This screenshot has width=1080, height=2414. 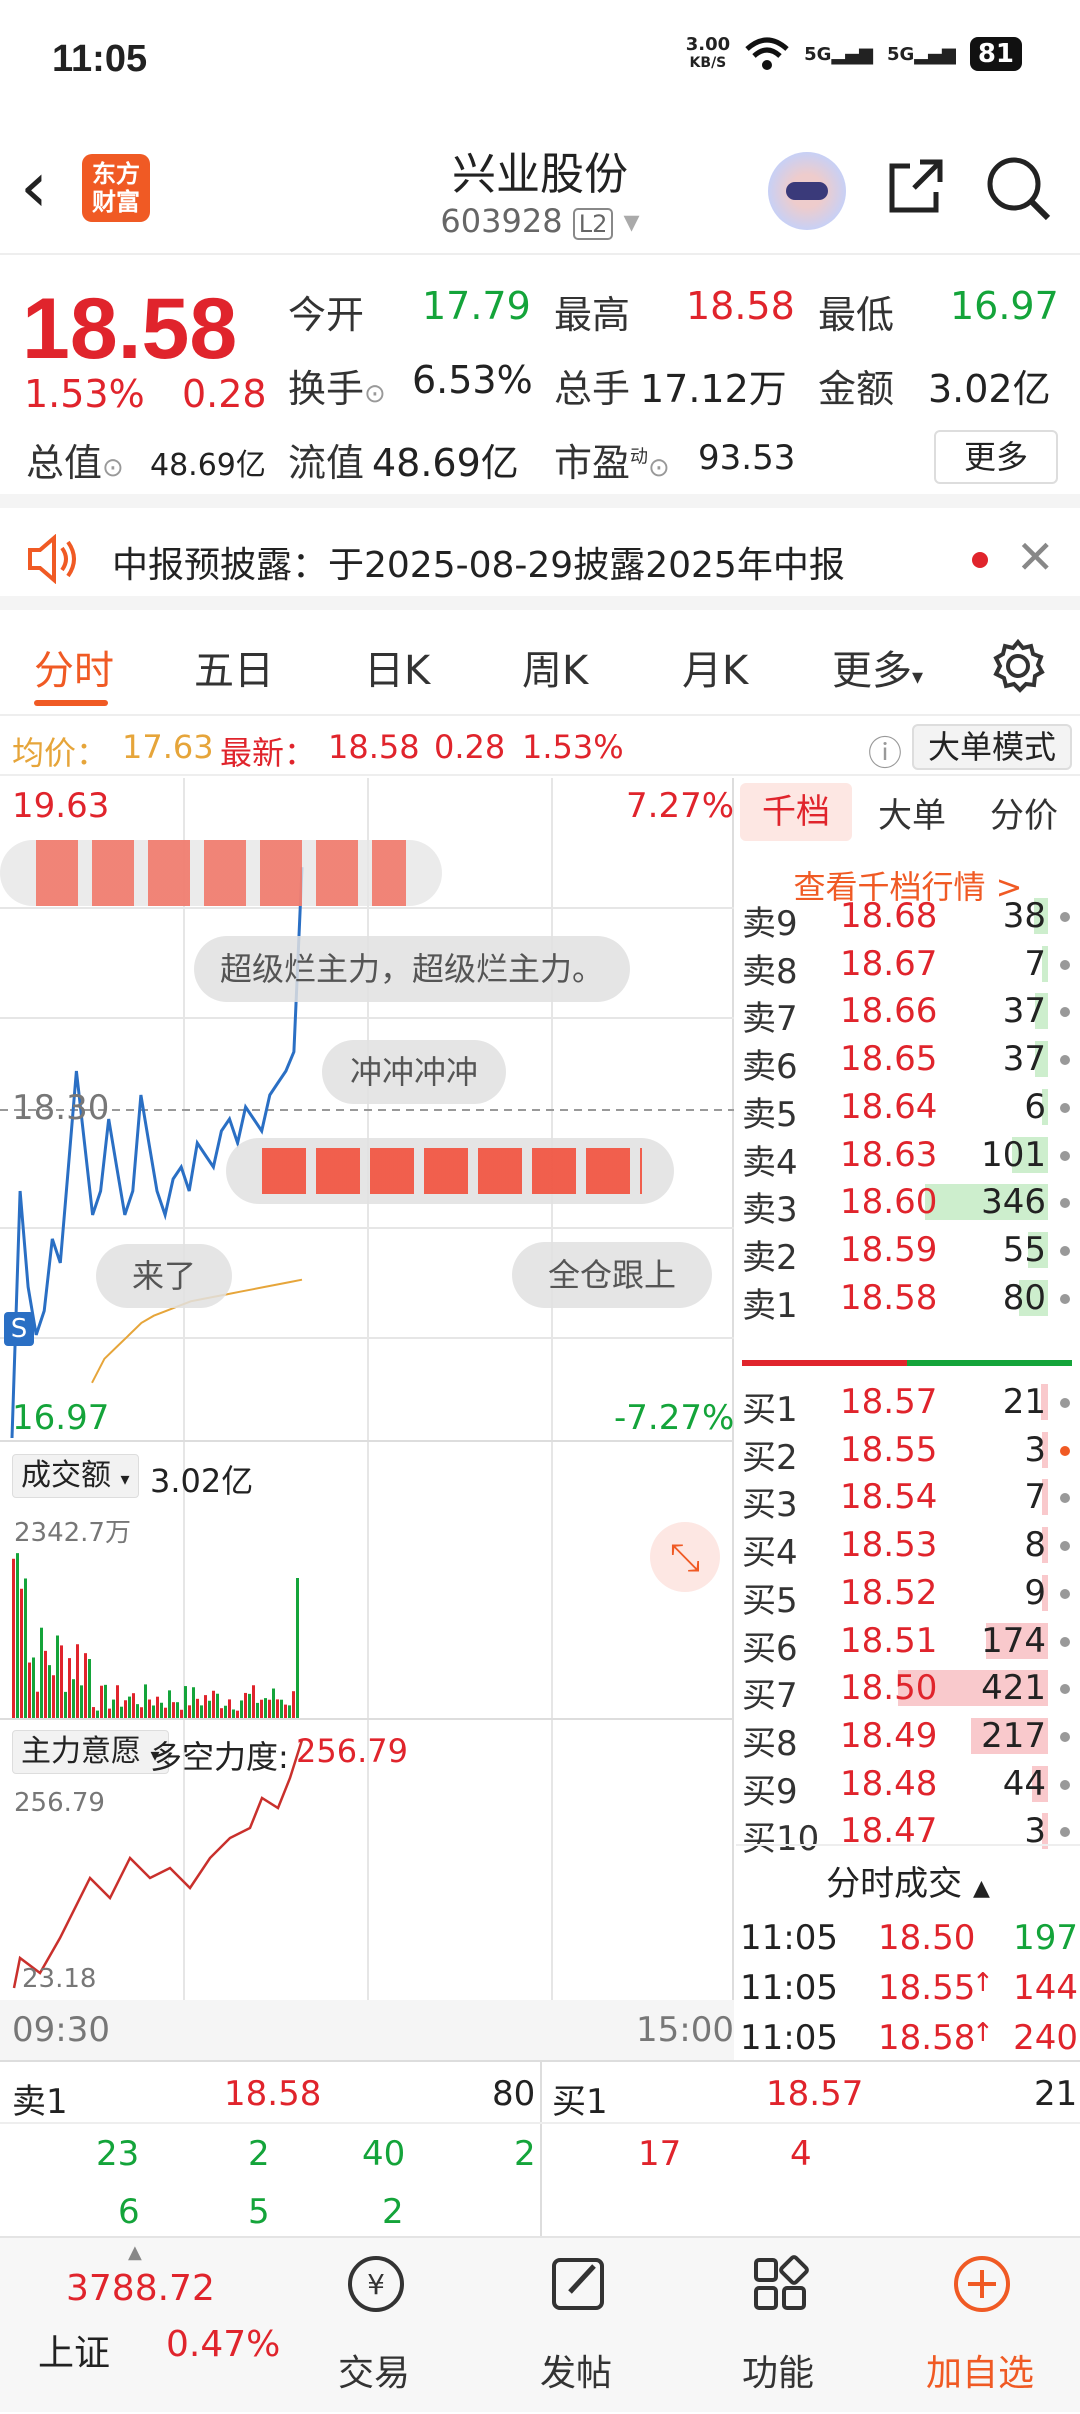 What do you see at coordinates (980, 2326) in the screenshot?
I see `nav-add-watchlist: 加自选` at bounding box center [980, 2326].